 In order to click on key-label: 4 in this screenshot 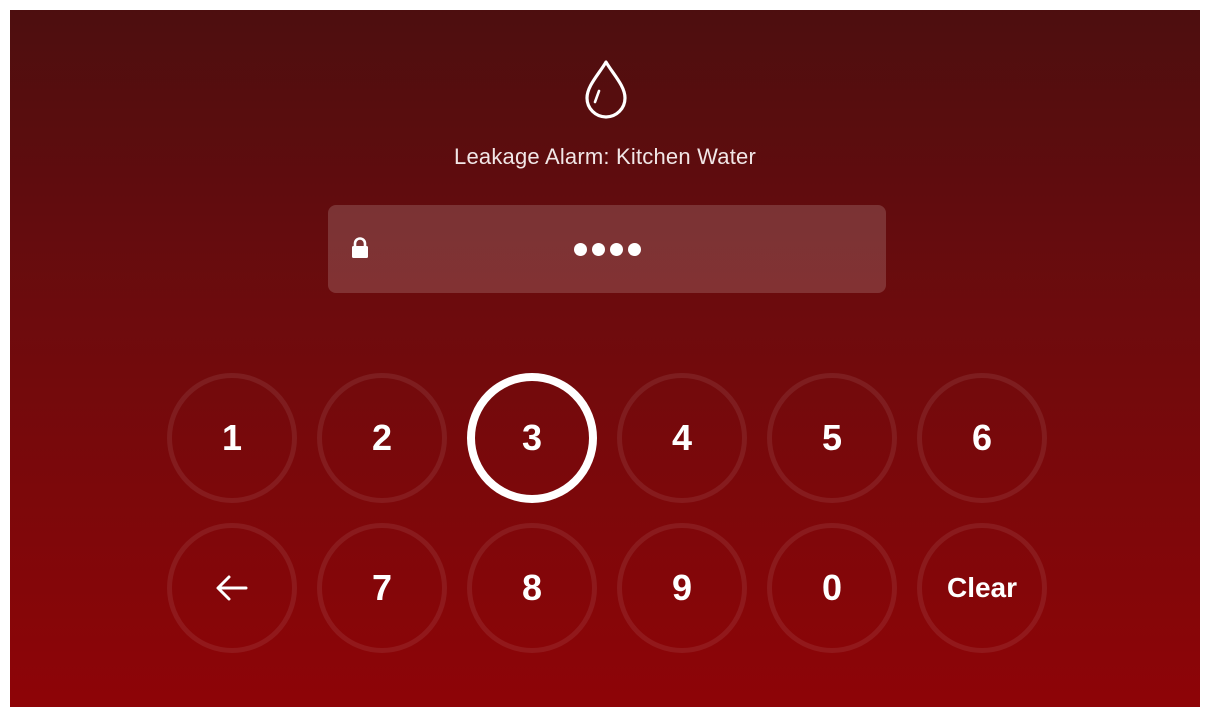, I will do `click(682, 437)`.